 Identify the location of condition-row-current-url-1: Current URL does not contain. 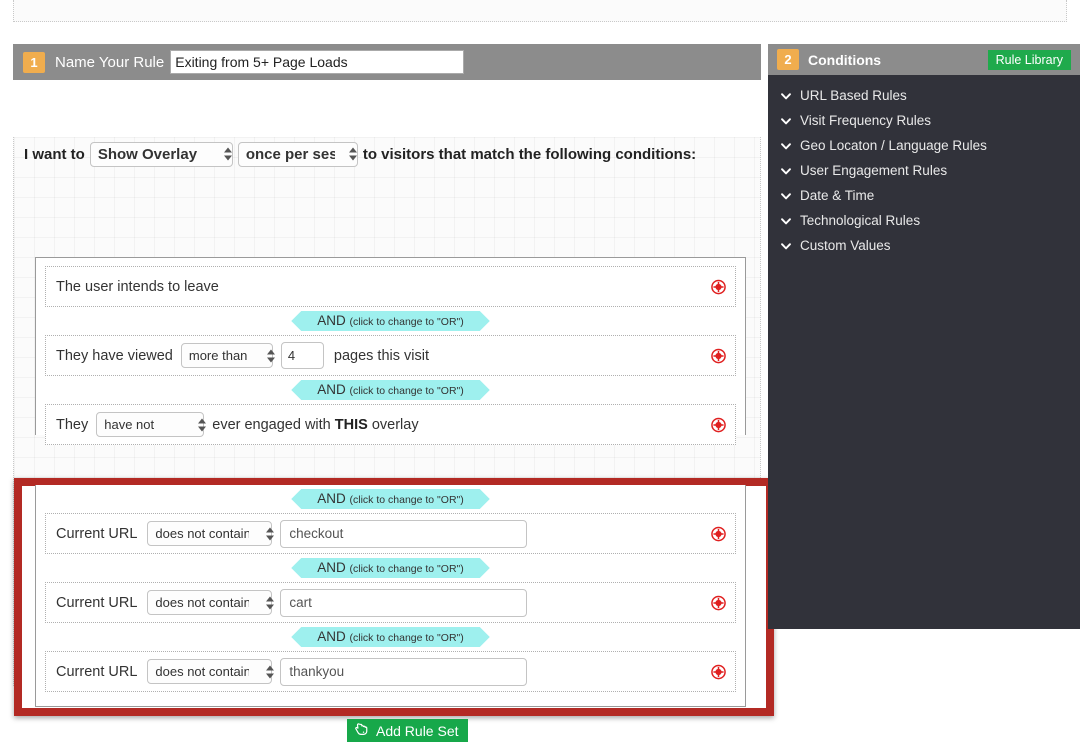
(390, 533).